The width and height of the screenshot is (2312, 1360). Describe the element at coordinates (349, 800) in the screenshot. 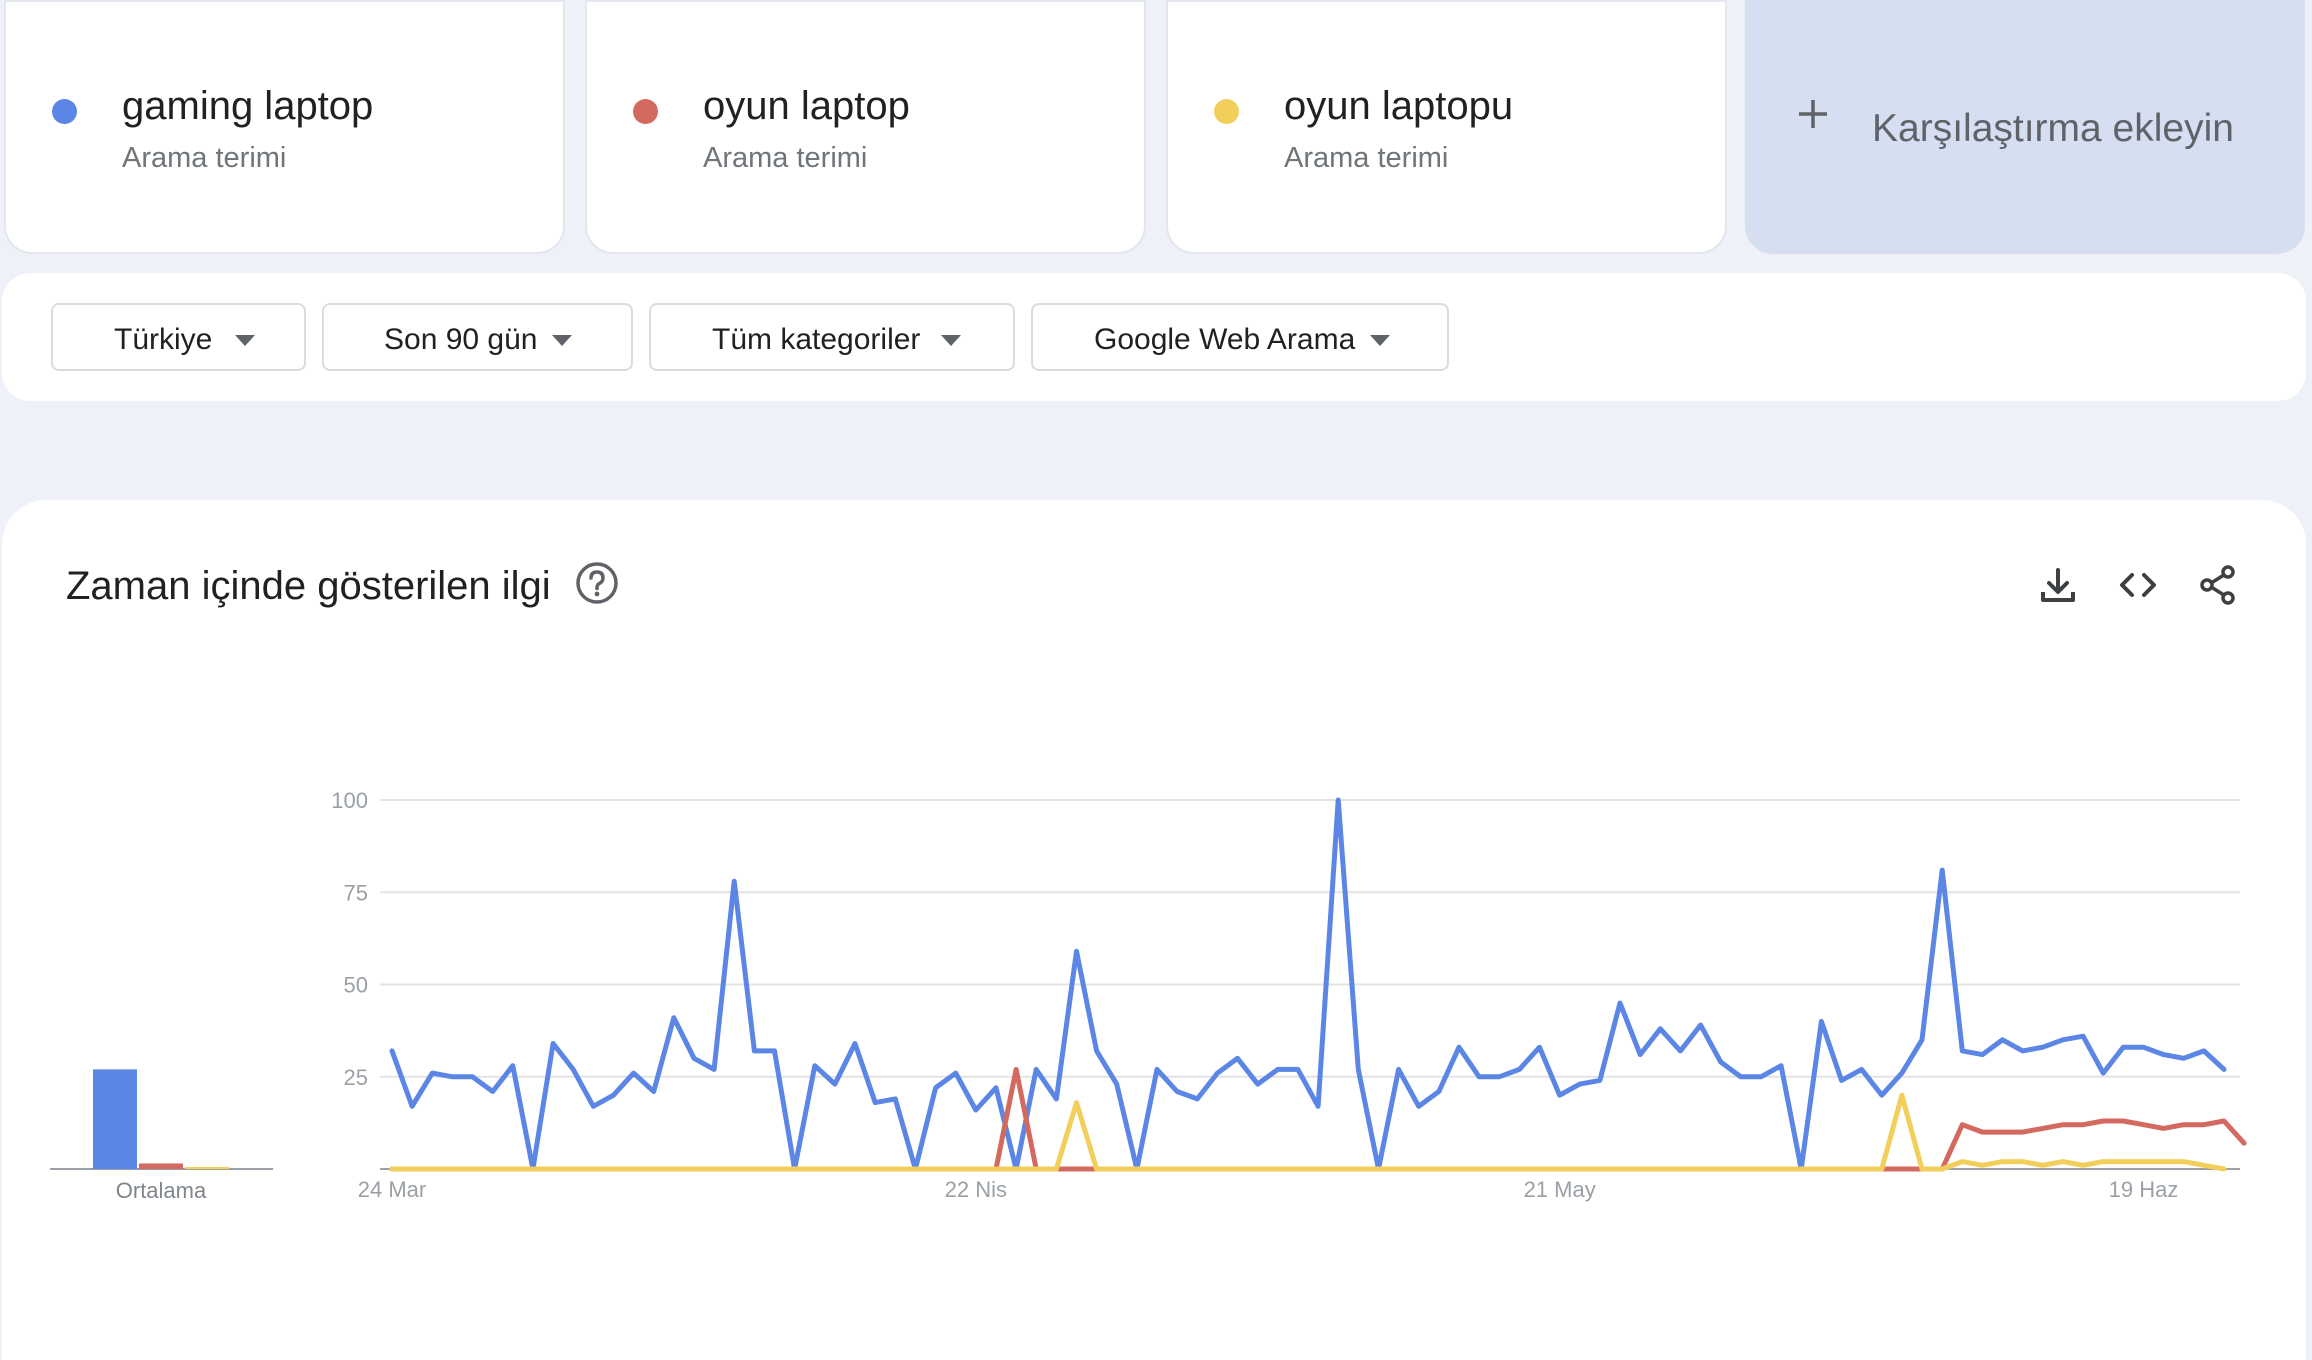

I see `y-tick-label: 100` at that location.